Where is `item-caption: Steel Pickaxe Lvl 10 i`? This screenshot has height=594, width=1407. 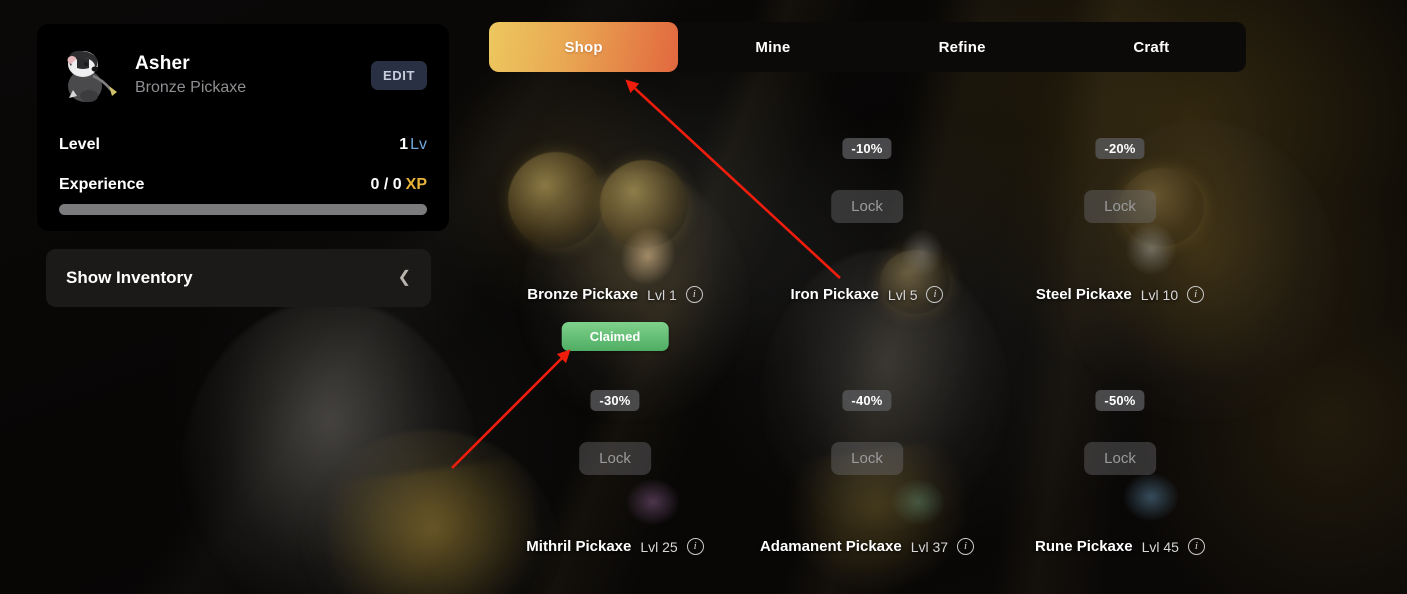 item-caption: Steel Pickaxe Lvl 10 i is located at coordinates (1120, 294).